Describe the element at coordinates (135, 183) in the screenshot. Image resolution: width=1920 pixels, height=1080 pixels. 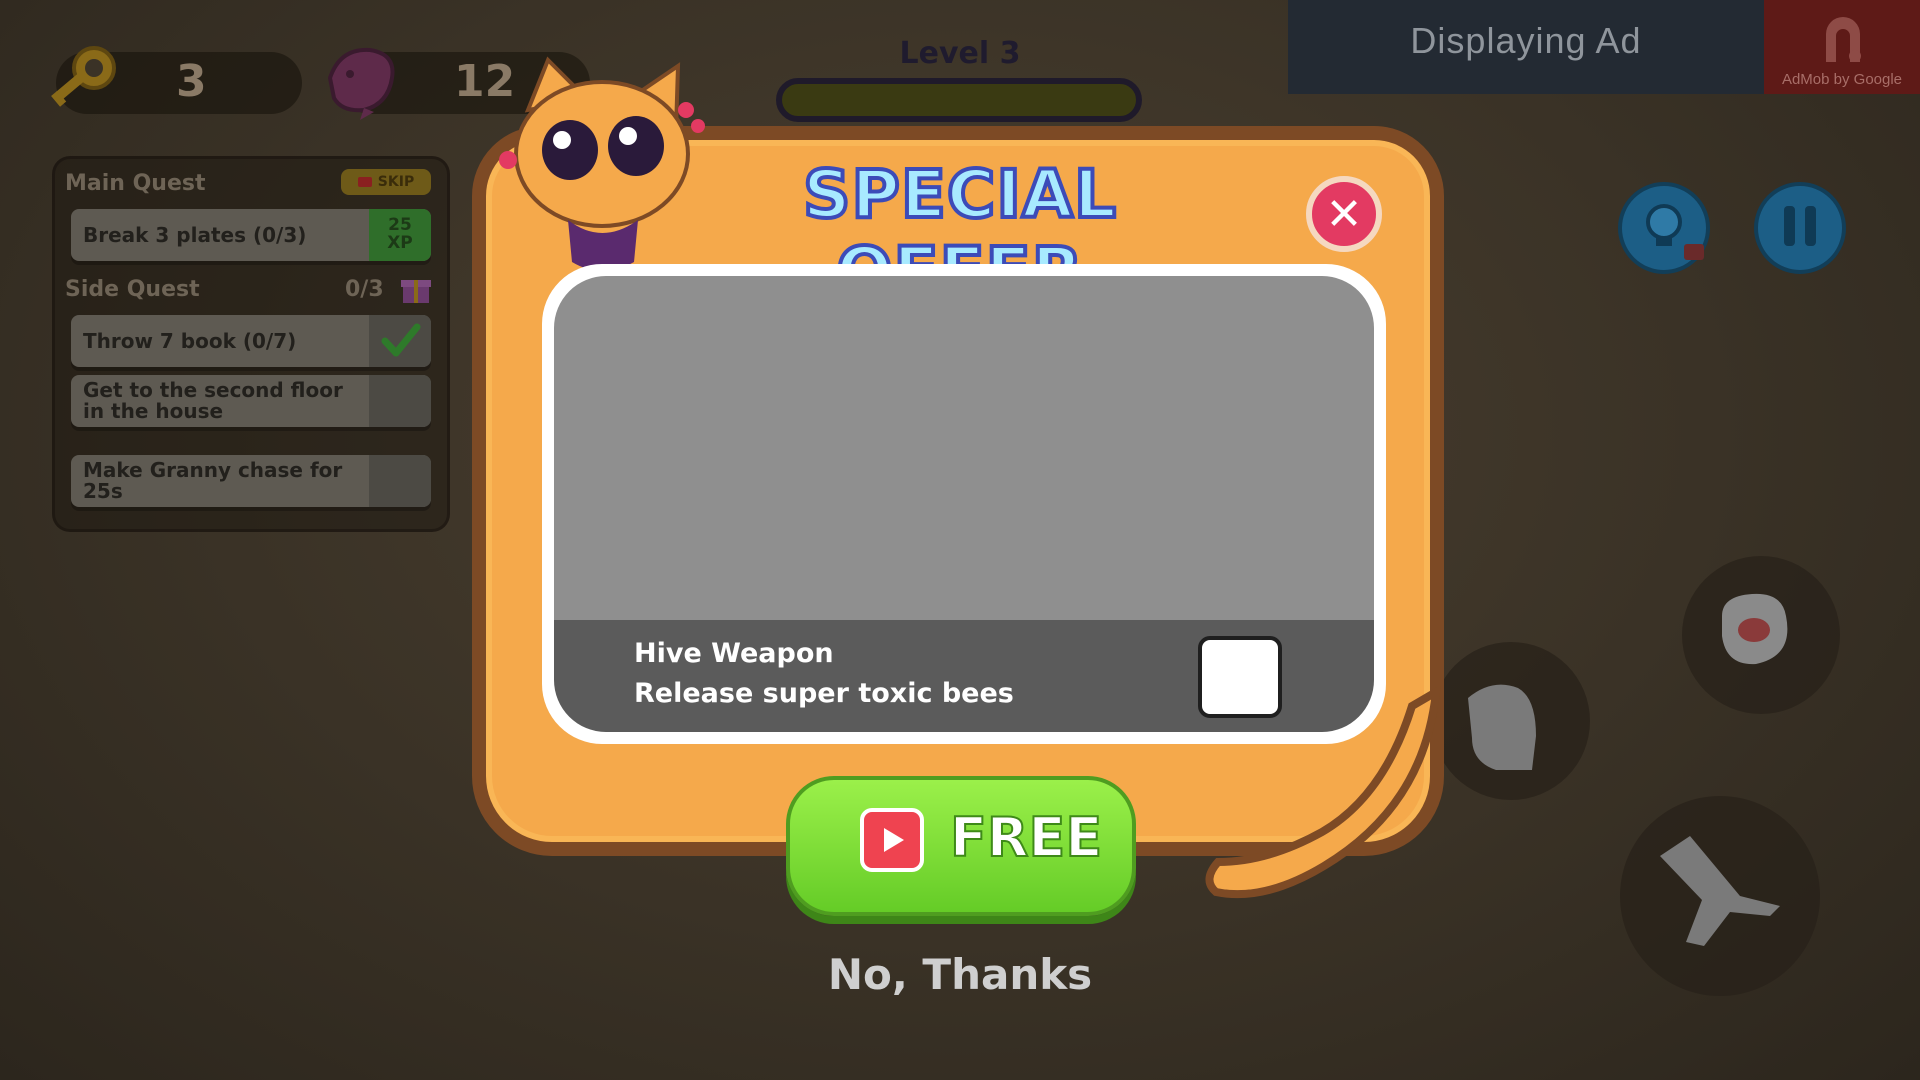
I see `main-quest-title: Main Quest` at that location.